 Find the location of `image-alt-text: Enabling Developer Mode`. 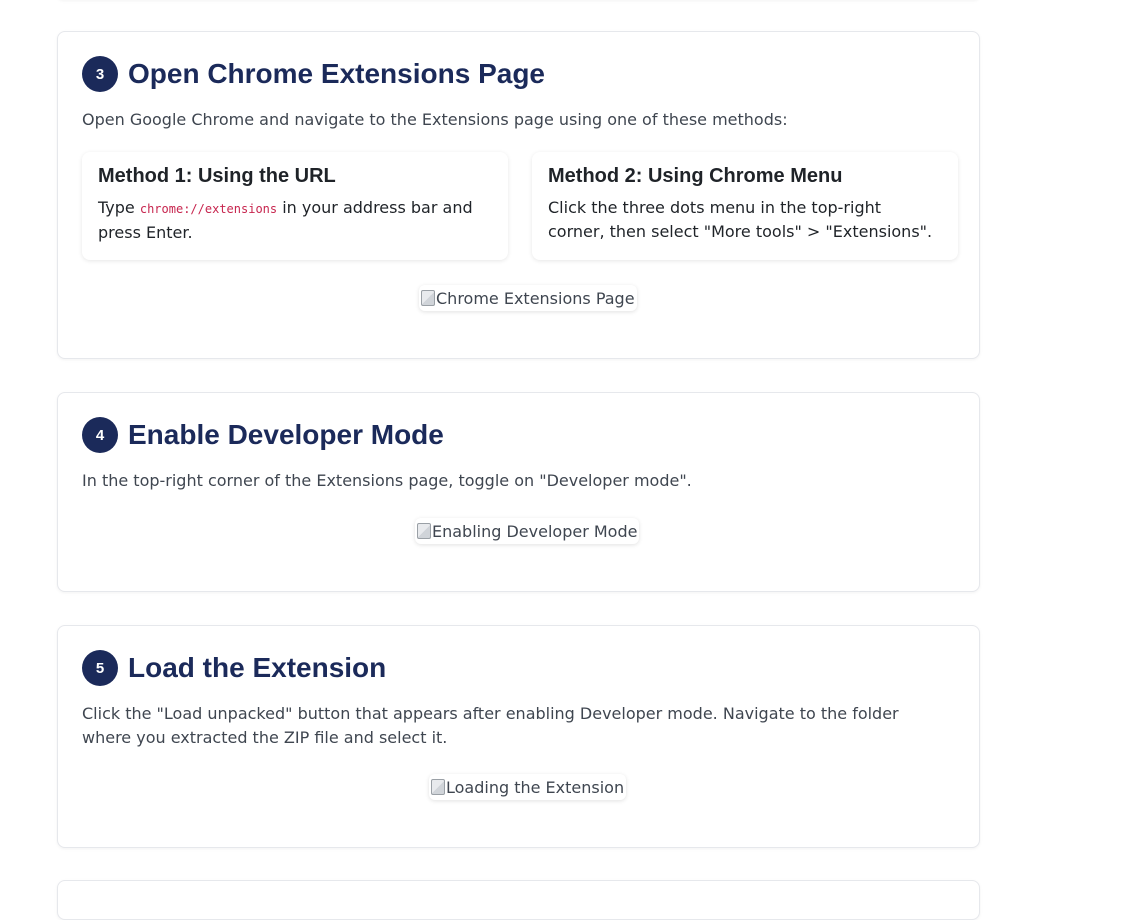

image-alt-text: Enabling Developer Mode is located at coordinates (535, 531).